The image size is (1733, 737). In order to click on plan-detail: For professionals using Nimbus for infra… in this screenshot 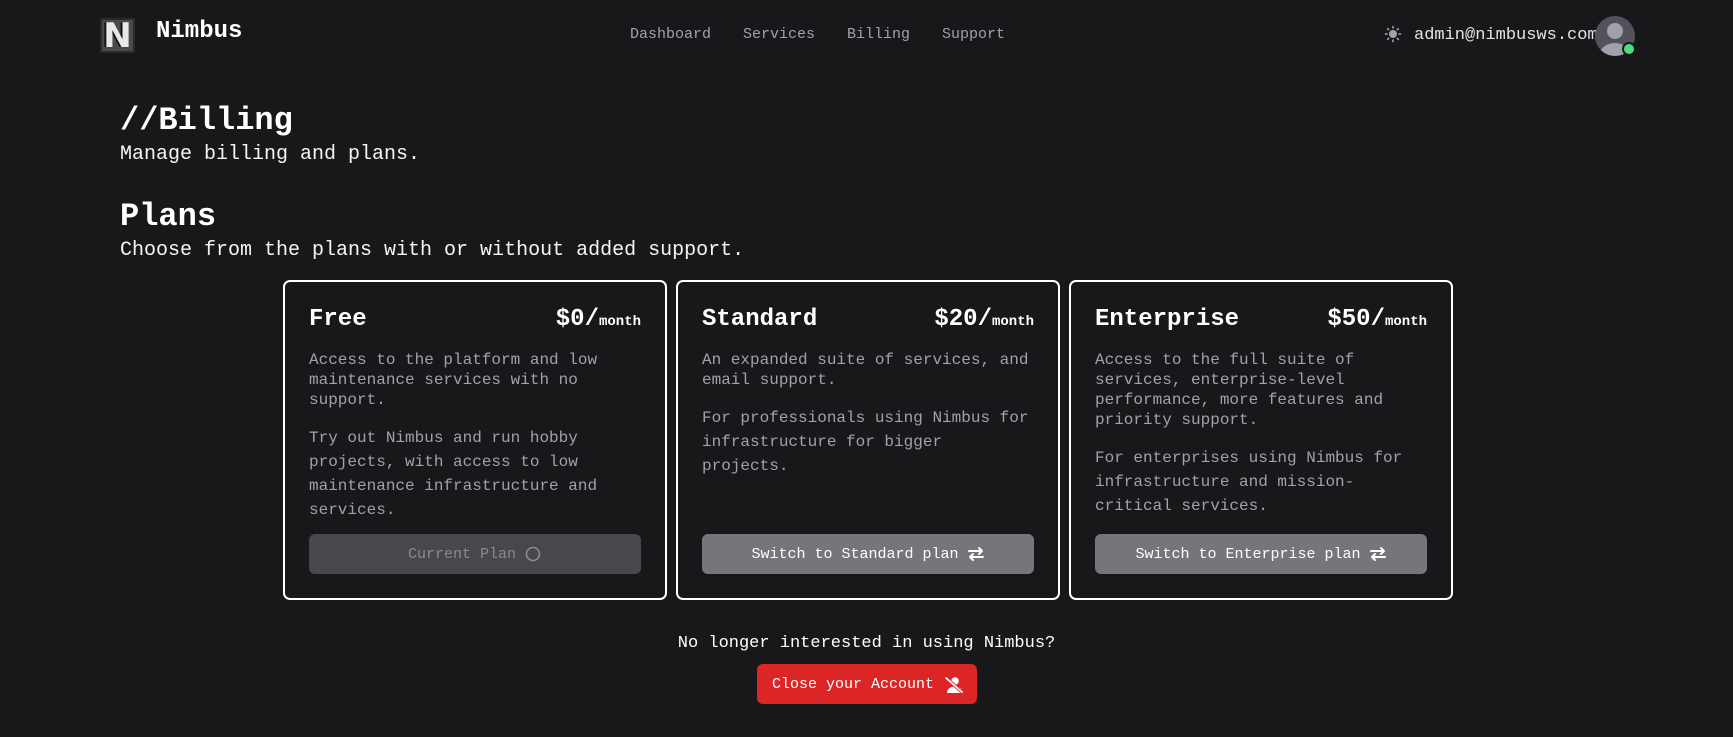, I will do `click(865, 442)`.